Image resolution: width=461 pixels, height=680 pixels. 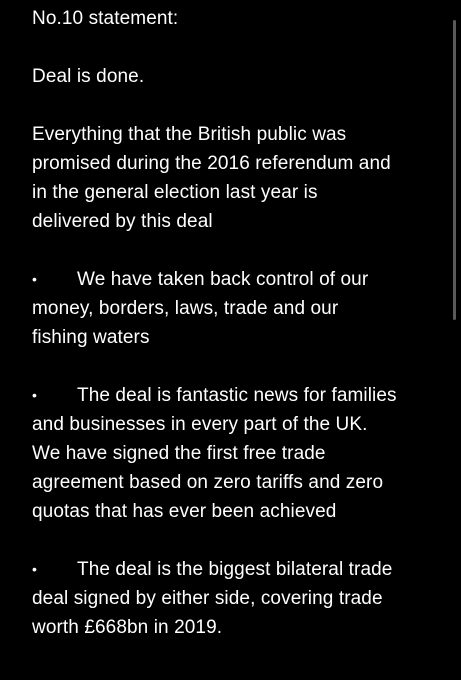 I want to click on statement-heading: No.10 statement:, so click(x=105, y=18).